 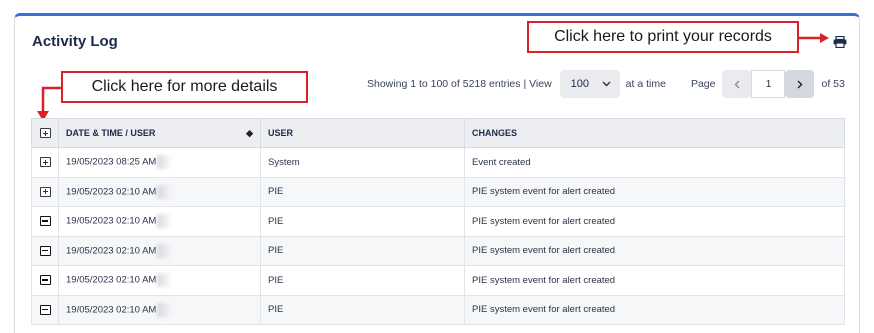 I want to click on row-changes: Event created, so click(x=654, y=162).